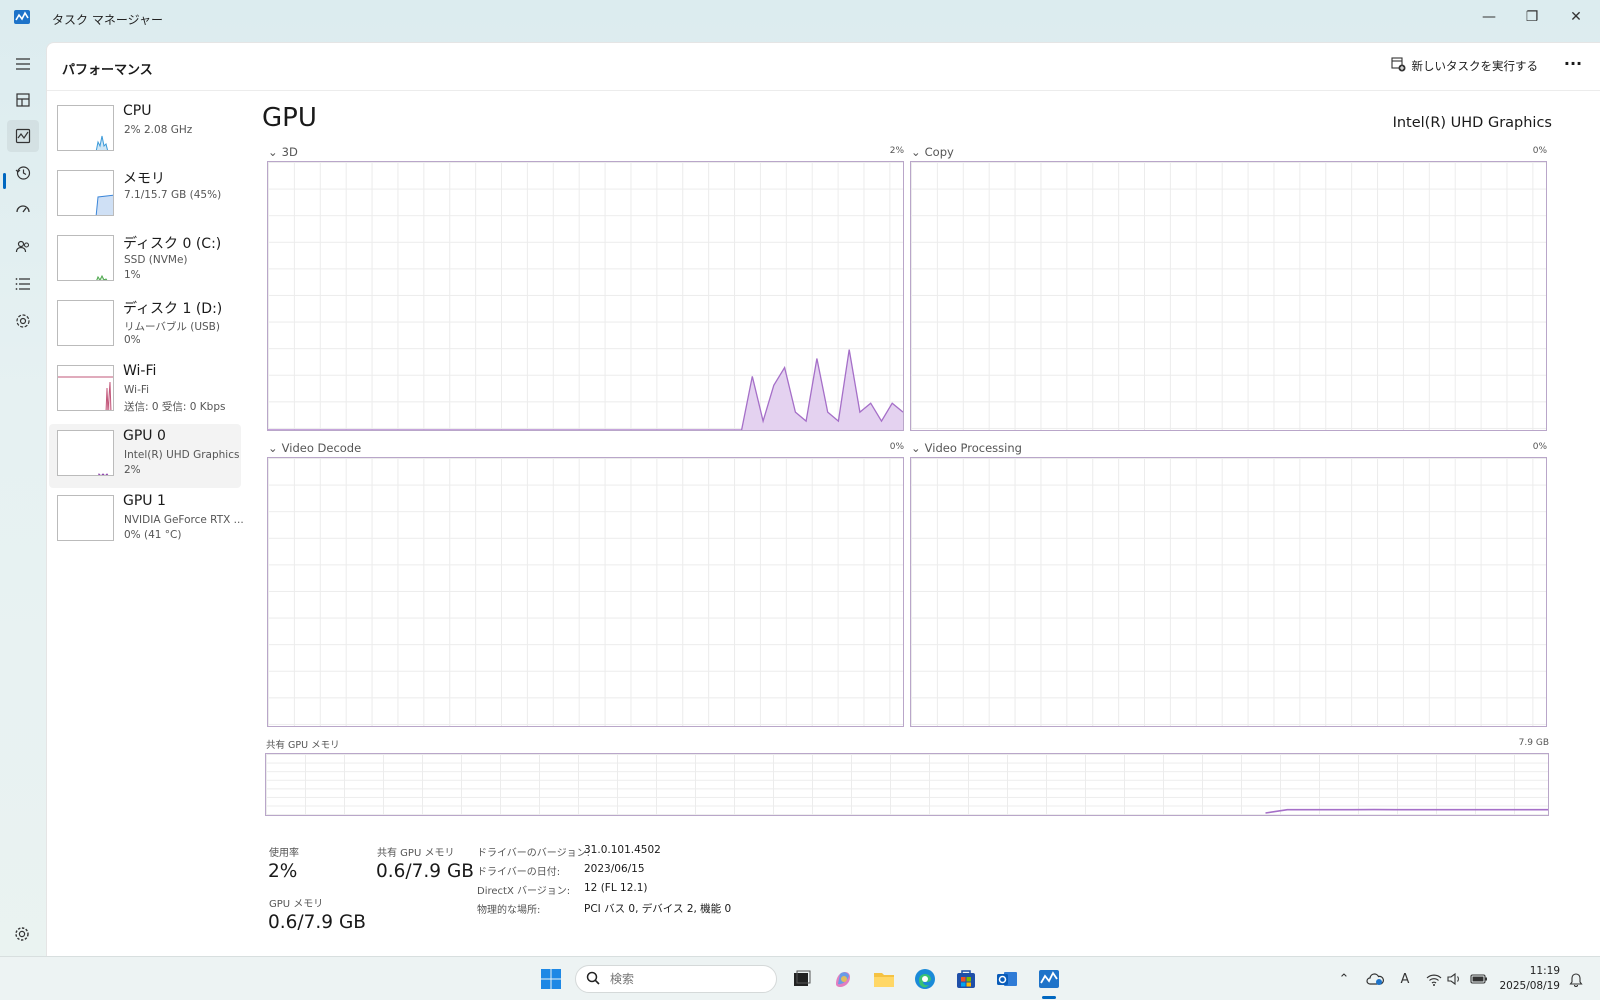  I want to click on taskbar-clock: 11:19 2025/08/19, so click(1528, 979).